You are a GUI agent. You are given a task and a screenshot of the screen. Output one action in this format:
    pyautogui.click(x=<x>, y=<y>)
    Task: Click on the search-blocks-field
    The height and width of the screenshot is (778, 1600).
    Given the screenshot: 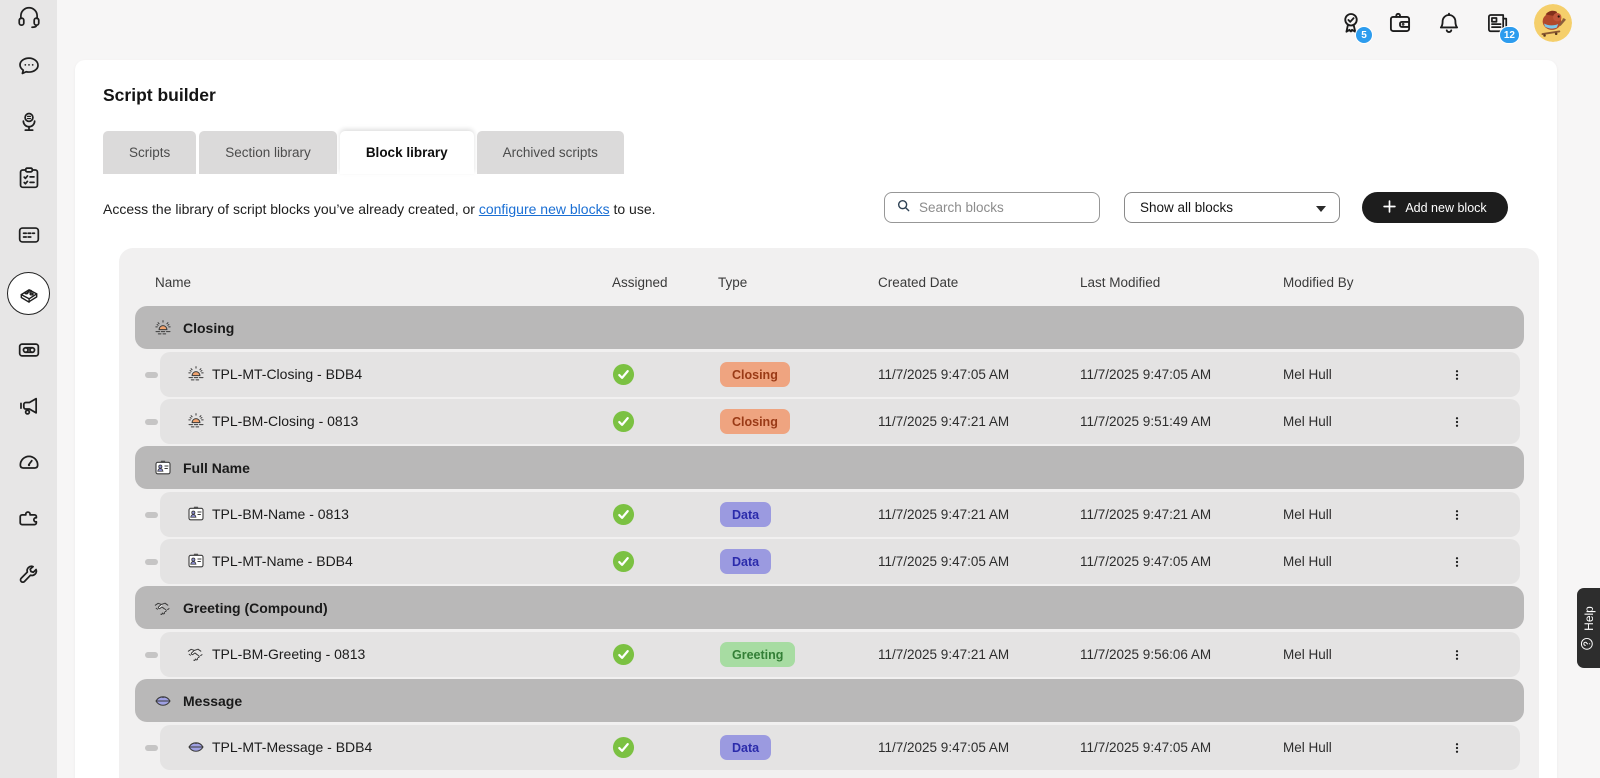 What is the action you would take?
    pyautogui.click(x=992, y=207)
    